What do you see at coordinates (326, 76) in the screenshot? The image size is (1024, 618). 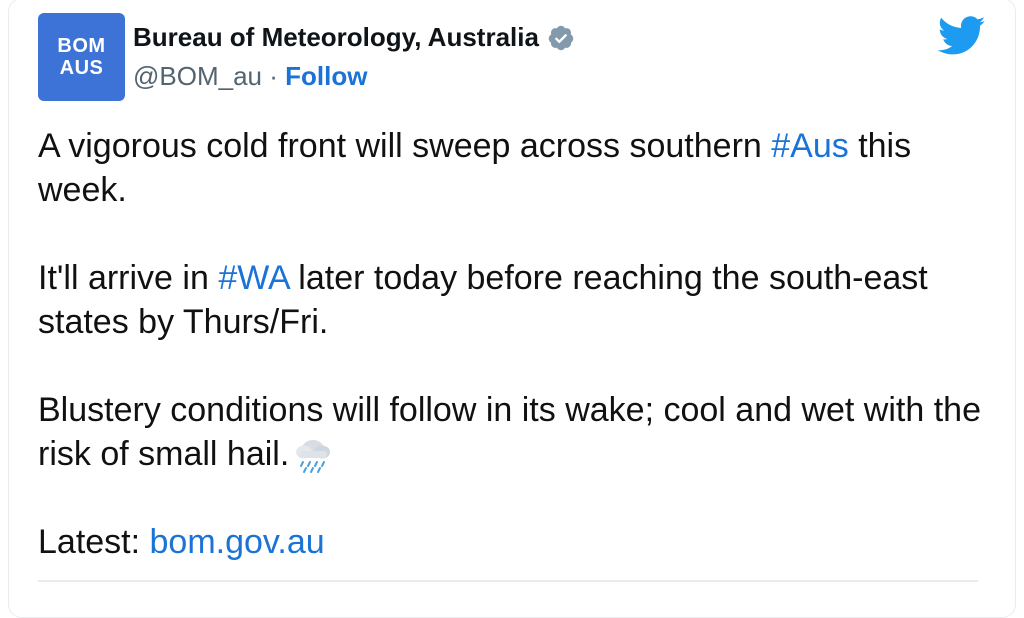 I see `follow-button: Follow` at bounding box center [326, 76].